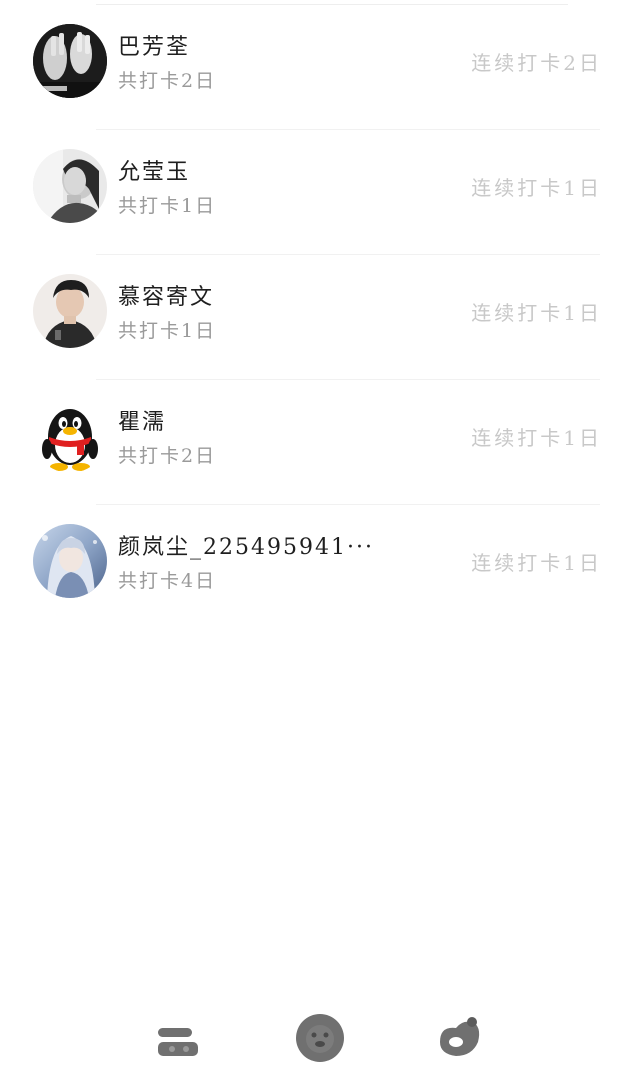  Describe the element at coordinates (70, 186) in the screenshot. I see `photo-avatar-portrait-icon` at that location.